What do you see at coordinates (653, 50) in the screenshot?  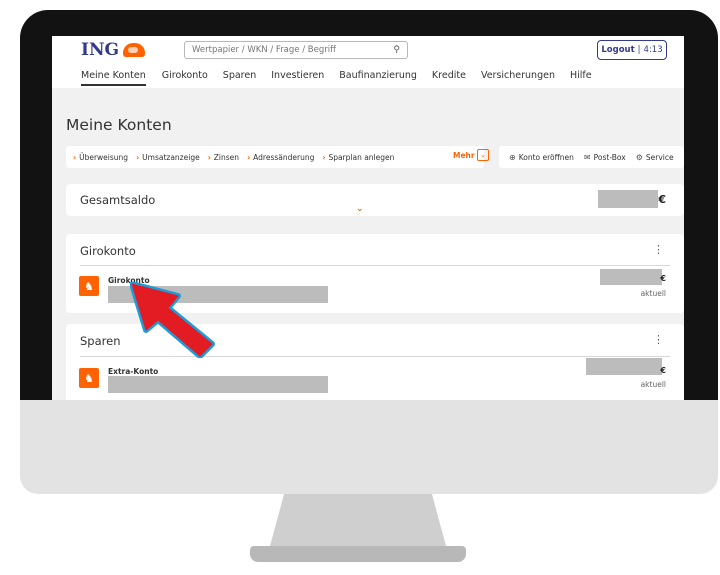 I see `session-timer: 4:13` at bounding box center [653, 50].